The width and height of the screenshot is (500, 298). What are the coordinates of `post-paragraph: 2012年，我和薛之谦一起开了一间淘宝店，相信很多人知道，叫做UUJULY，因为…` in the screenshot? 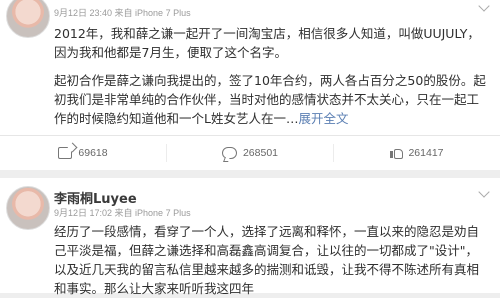 It's located at (267, 43).